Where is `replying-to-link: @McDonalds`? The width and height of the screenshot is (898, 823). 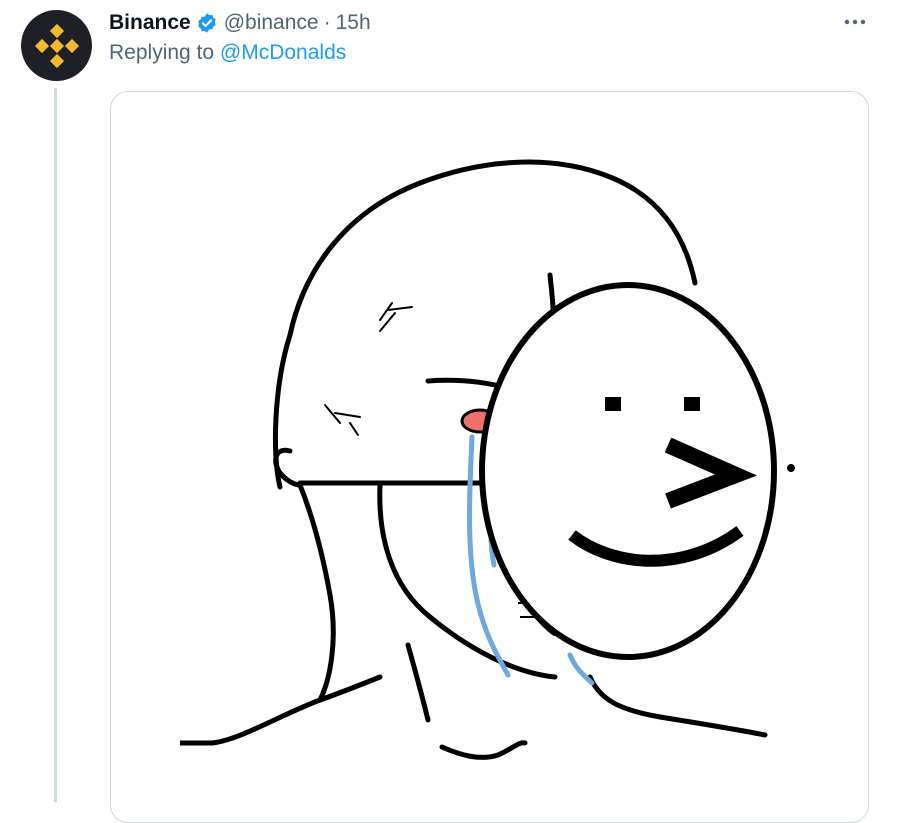 replying-to-link: @McDonalds is located at coordinates (283, 52).